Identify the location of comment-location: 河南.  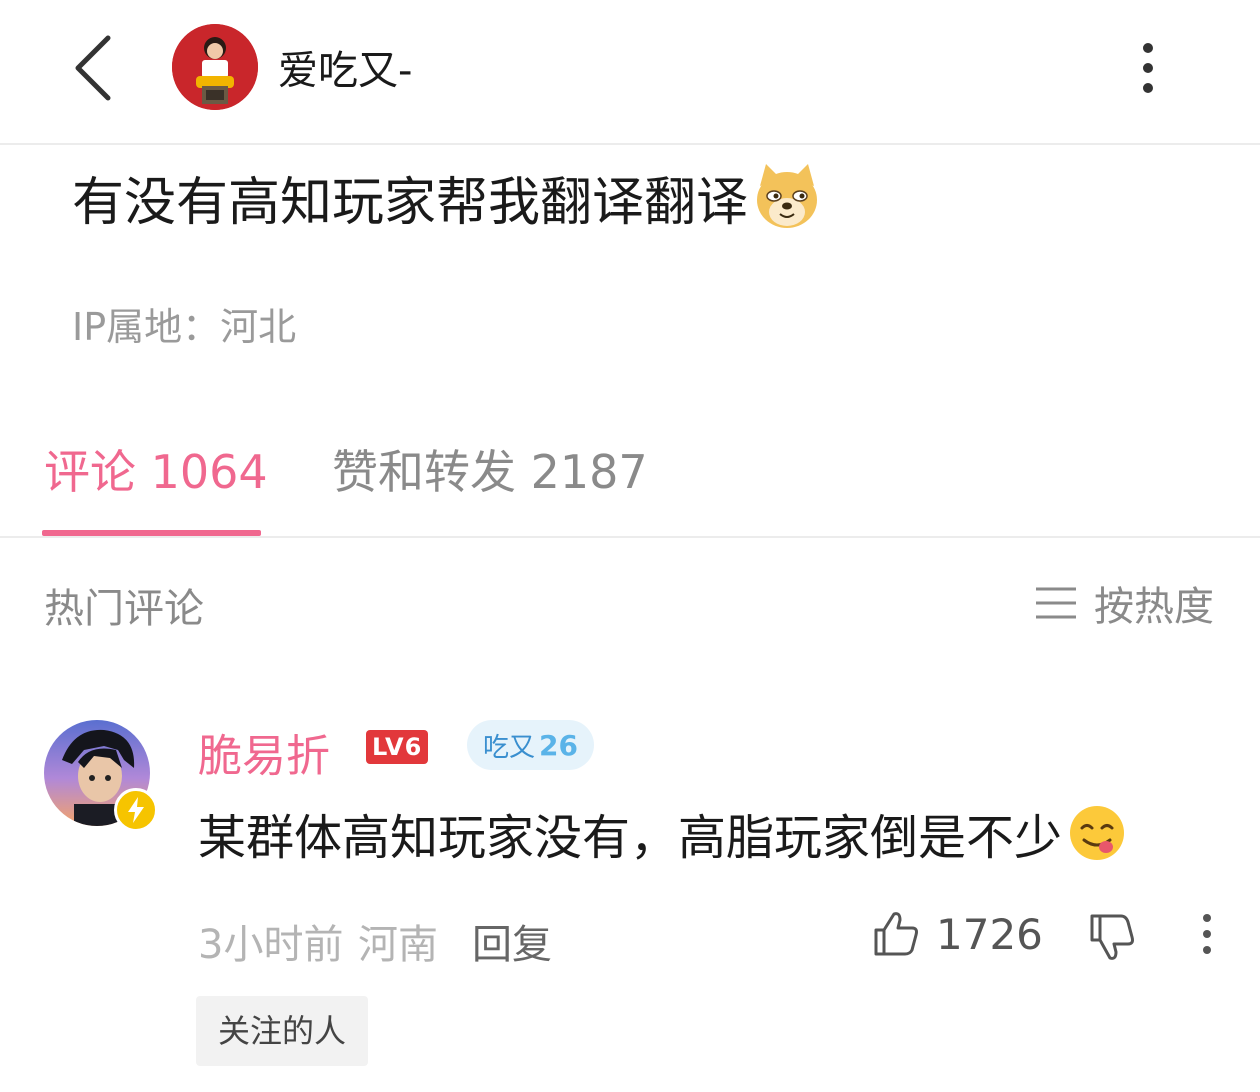
(398, 945).